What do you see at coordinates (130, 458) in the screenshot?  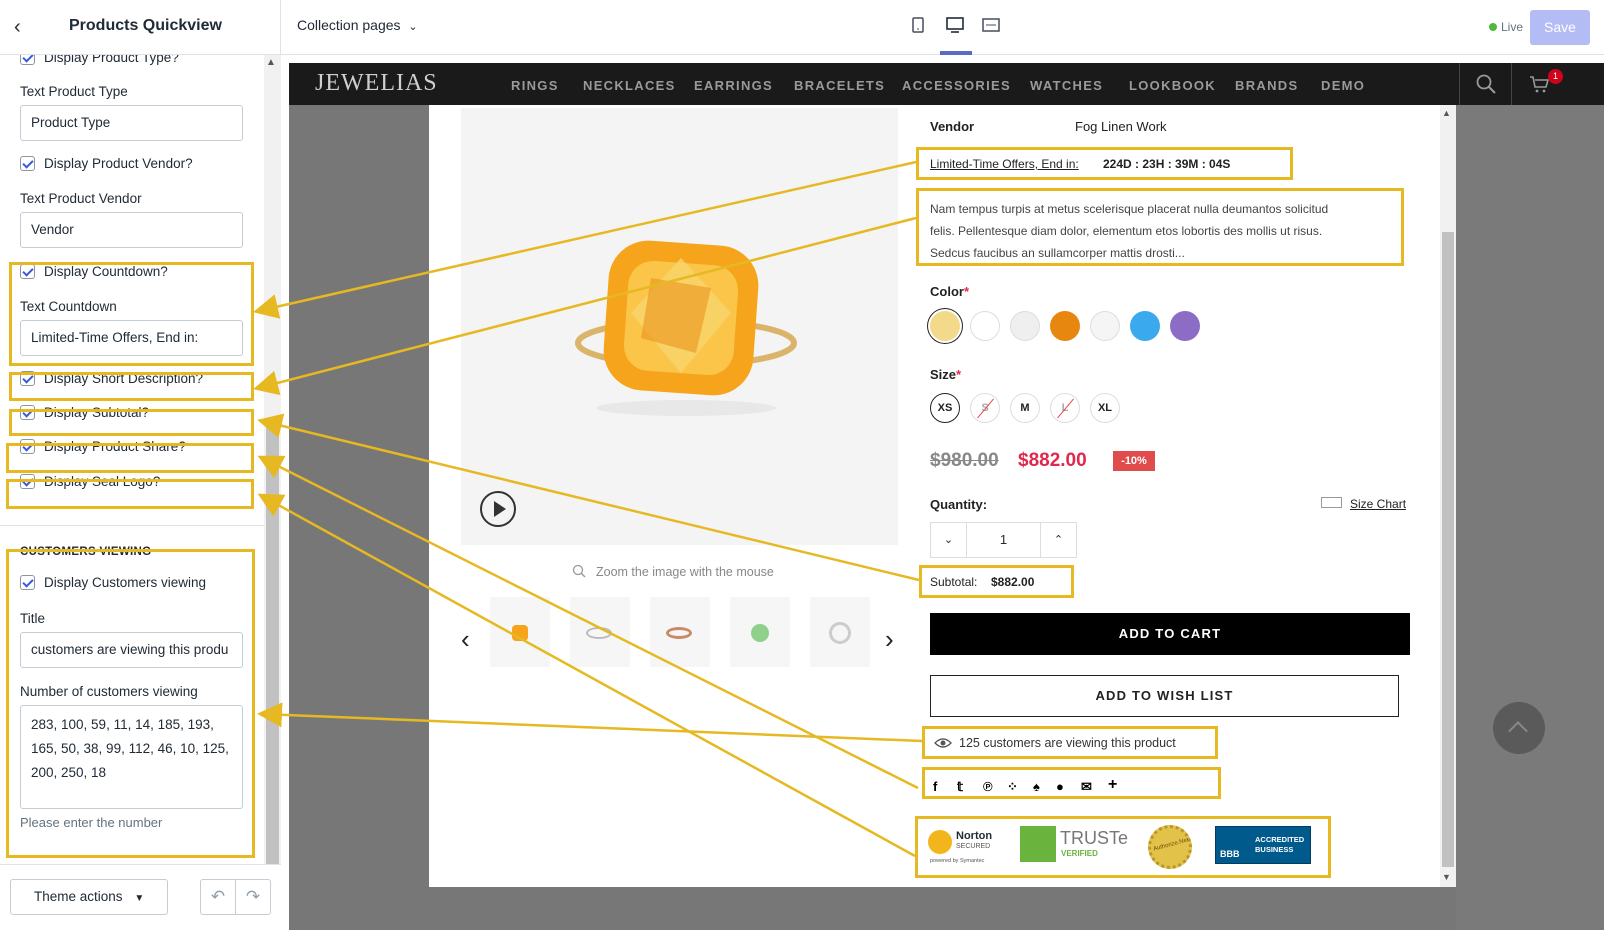 I see `highlight-share-setting` at bounding box center [130, 458].